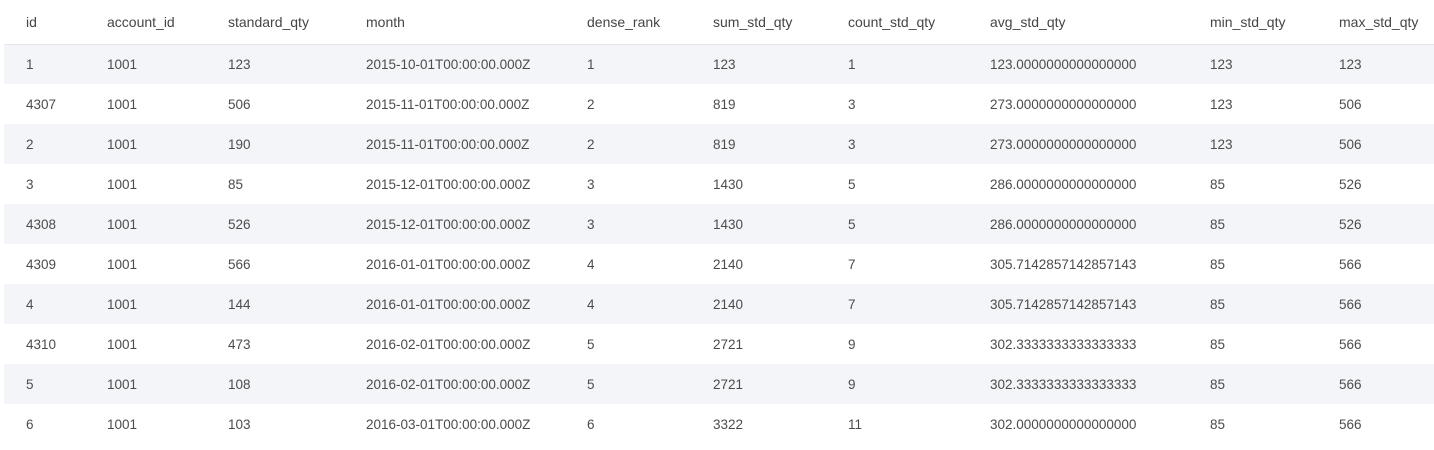  Describe the element at coordinates (1063, 384) in the screenshot. I see `cell-avg-std-qty: 302.3333333333333333` at that location.